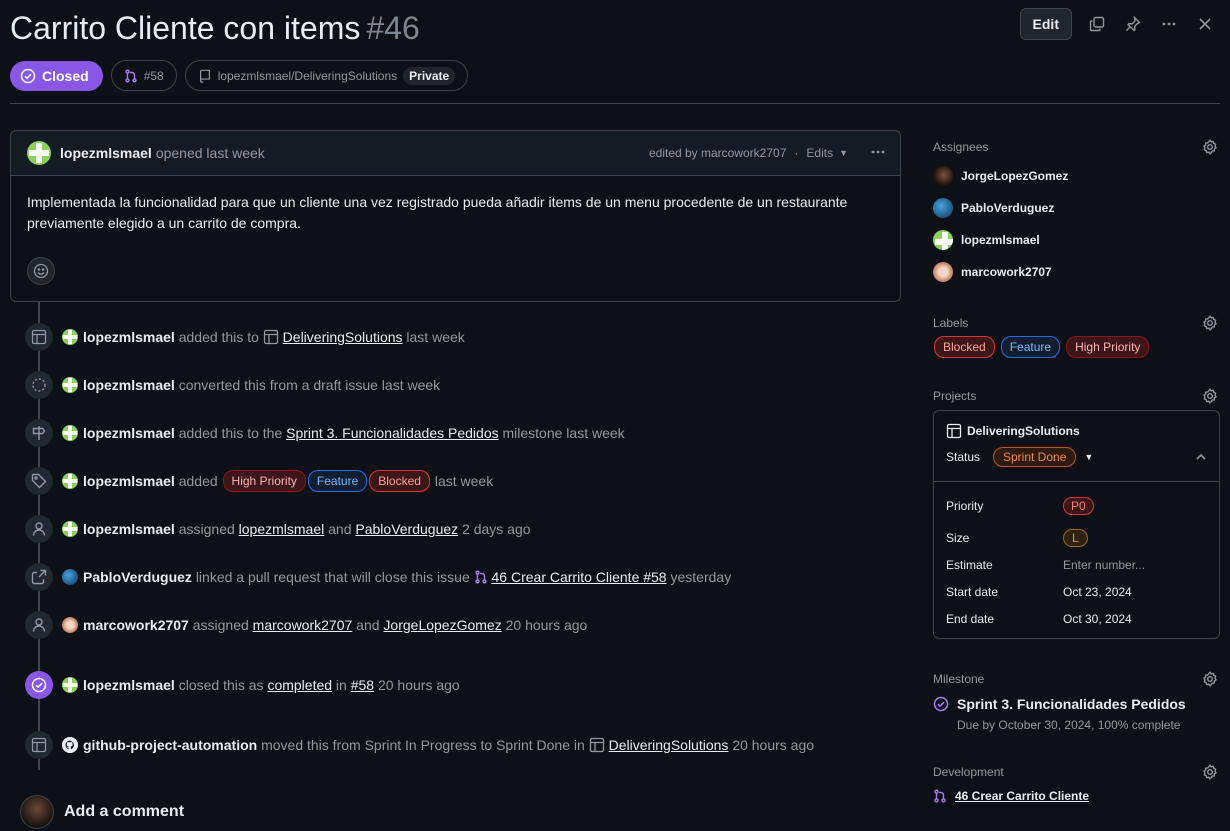 This screenshot has width=1230, height=831. I want to click on assignee-link: marcowork2707, so click(303, 625).